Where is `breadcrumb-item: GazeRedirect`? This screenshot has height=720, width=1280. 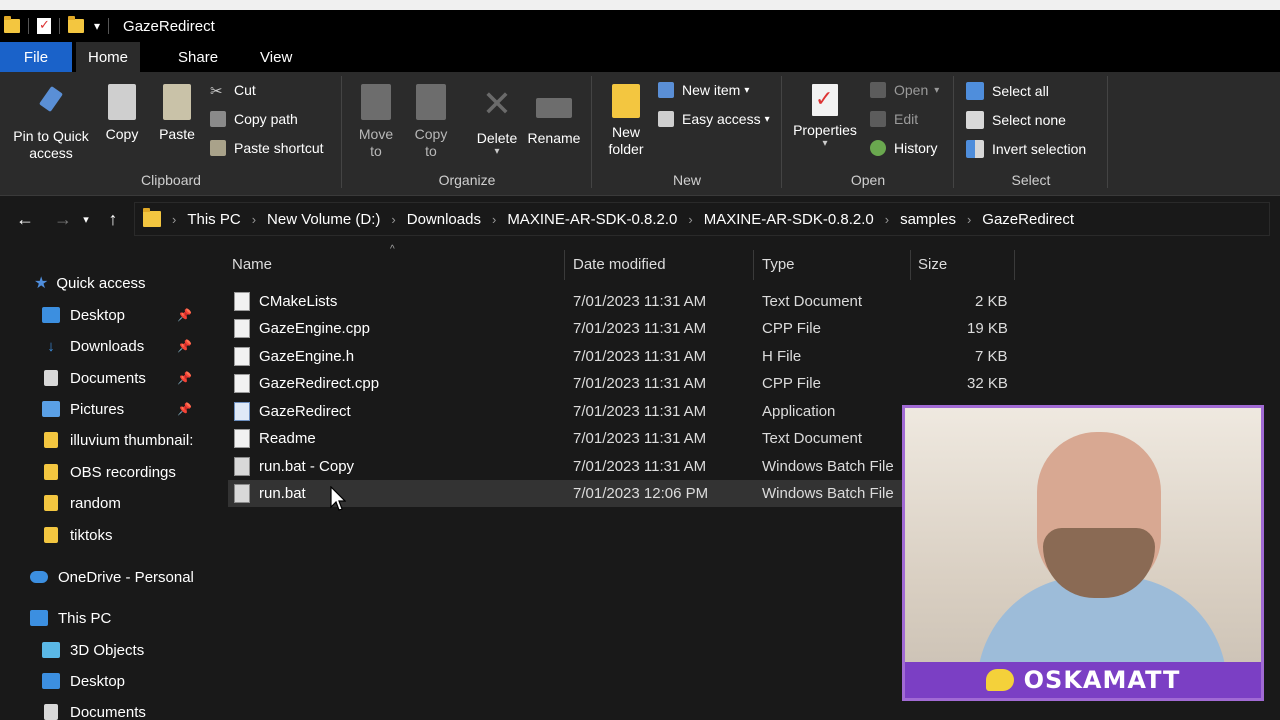
breadcrumb-item: GazeRedirect is located at coordinates (1028, 219).